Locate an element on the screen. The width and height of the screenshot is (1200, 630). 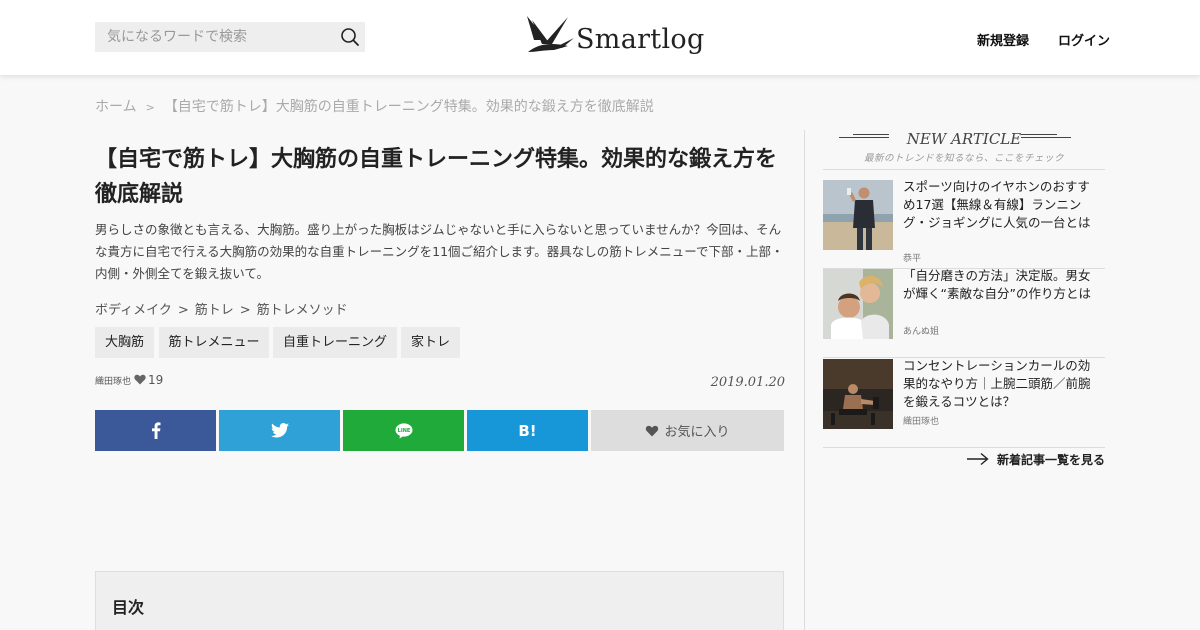
line-icon: LINE is located at coordinates (403, 430).